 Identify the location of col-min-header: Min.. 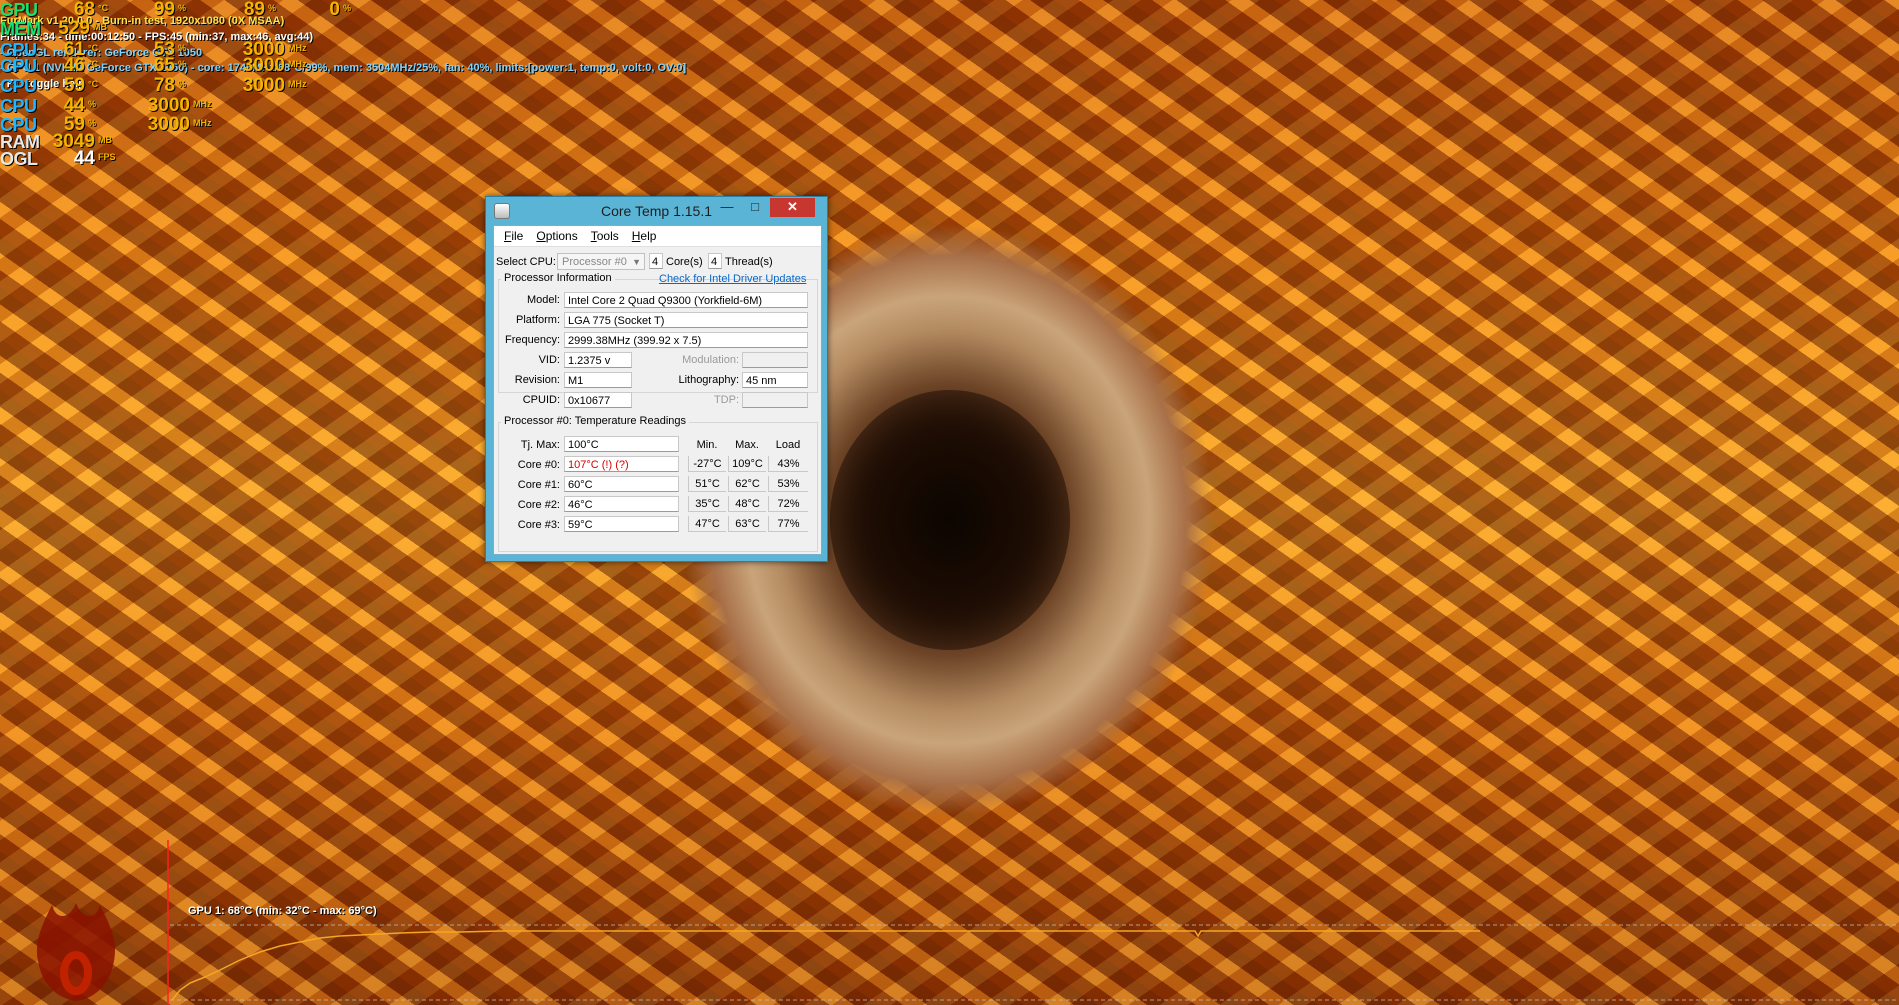
(707, 445).